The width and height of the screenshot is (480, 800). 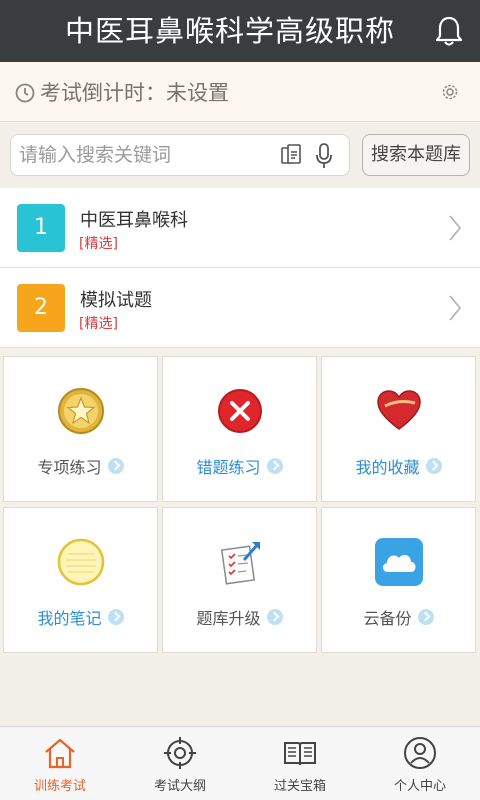 What do you see at coordinates (59, 786) in the screenshot?
I see `tab-label: 训练考试` at bounding box center [59, 786].